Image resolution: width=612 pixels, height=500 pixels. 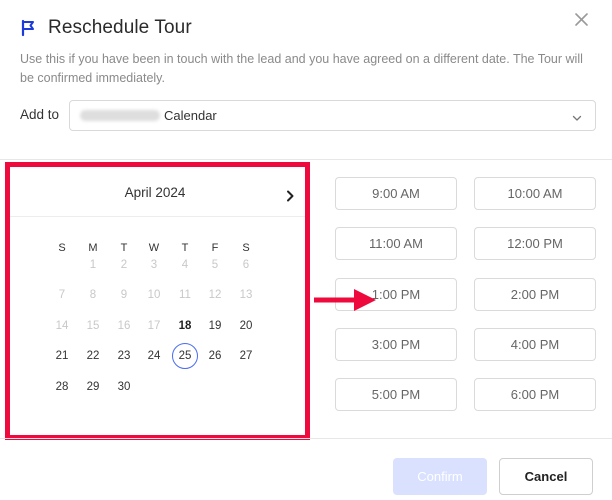 What do you see at coordinates (582, 20) in the screenshot?
I see `close-icon` at bounding box center [582, 20].